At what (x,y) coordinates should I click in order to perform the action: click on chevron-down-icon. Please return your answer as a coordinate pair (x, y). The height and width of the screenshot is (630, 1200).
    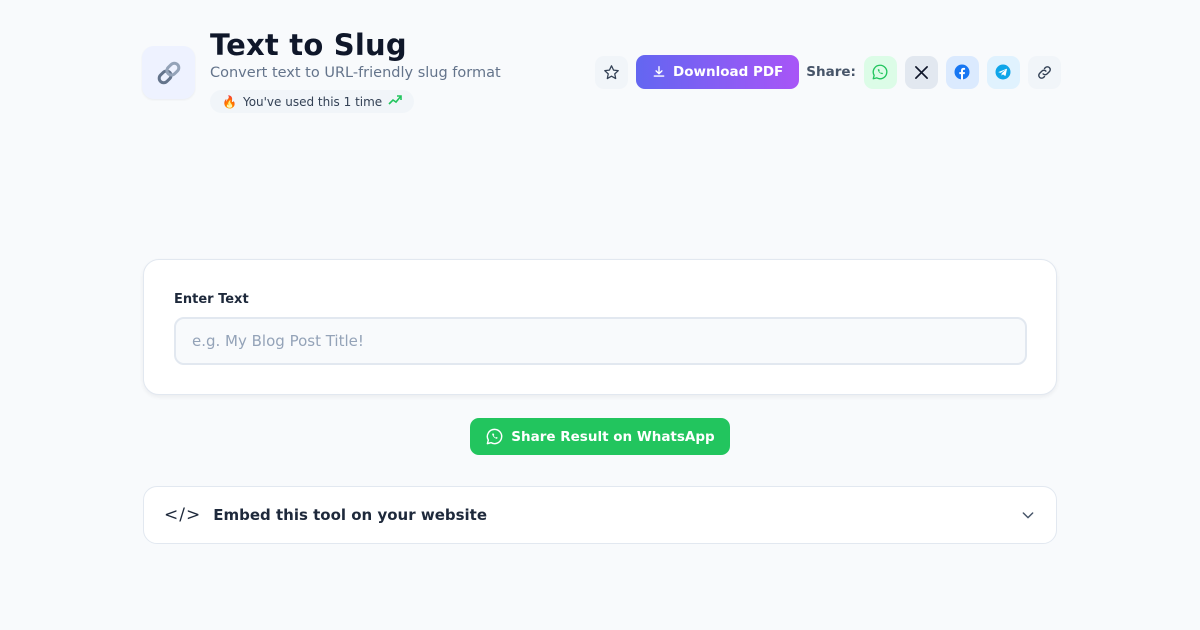
    Looking at the image, I should click on (1028, 515).